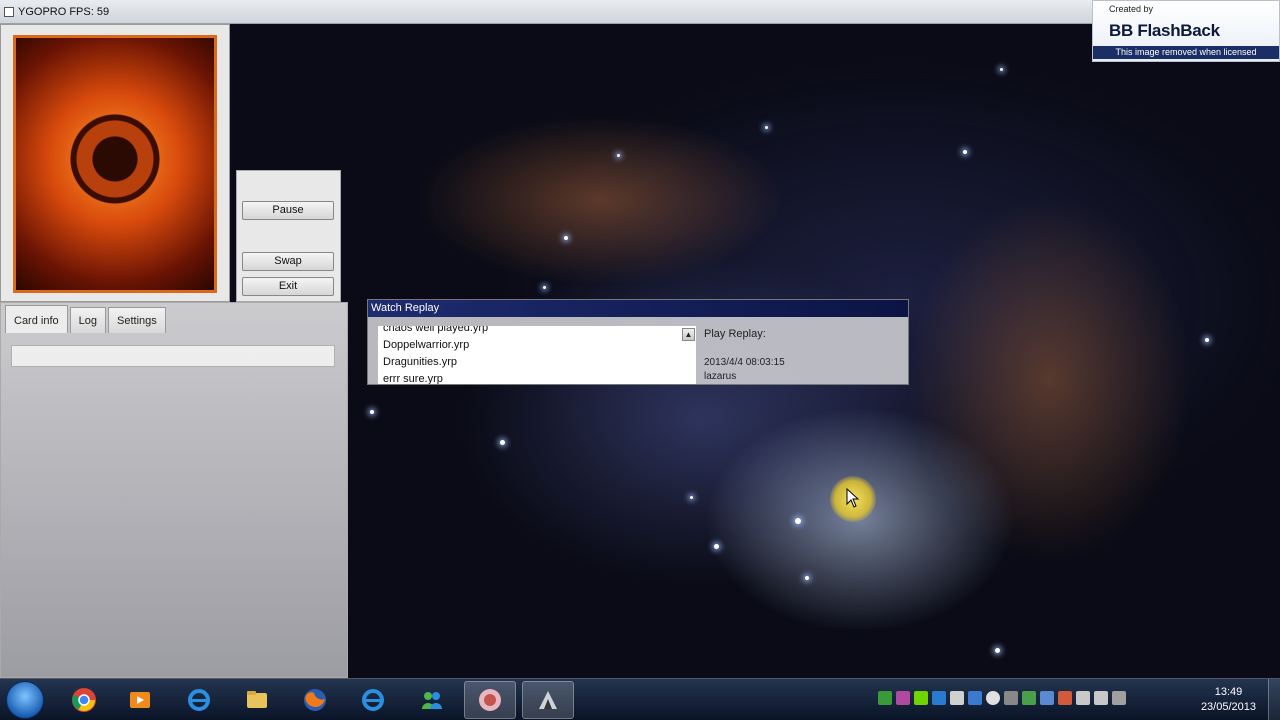  Describe the element at coordinates (435, 330) in the screenshot. I see `replay-file-item: chaos well played.yrp` at that location.